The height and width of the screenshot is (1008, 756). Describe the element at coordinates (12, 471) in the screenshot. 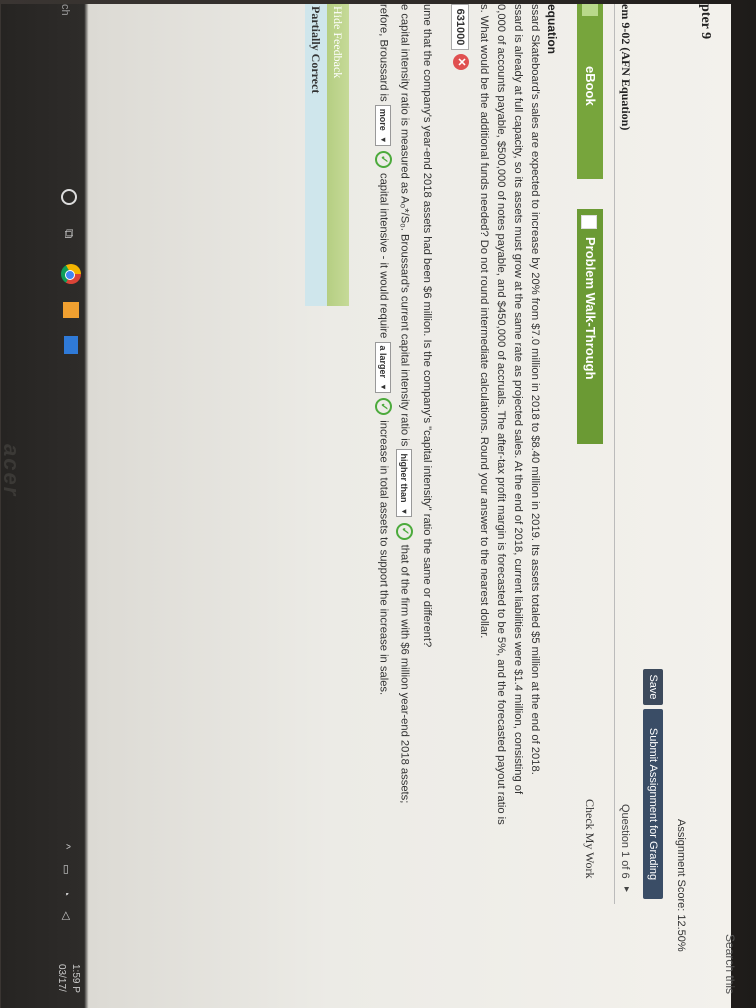

I see `acer-logo: acer` at that location.